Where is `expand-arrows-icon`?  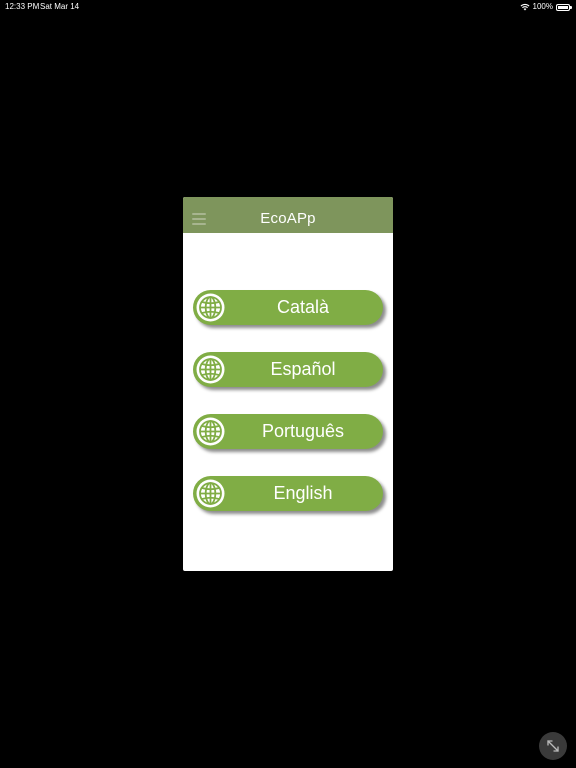 expand-arrows-icon is located at coordinates (553, 746).